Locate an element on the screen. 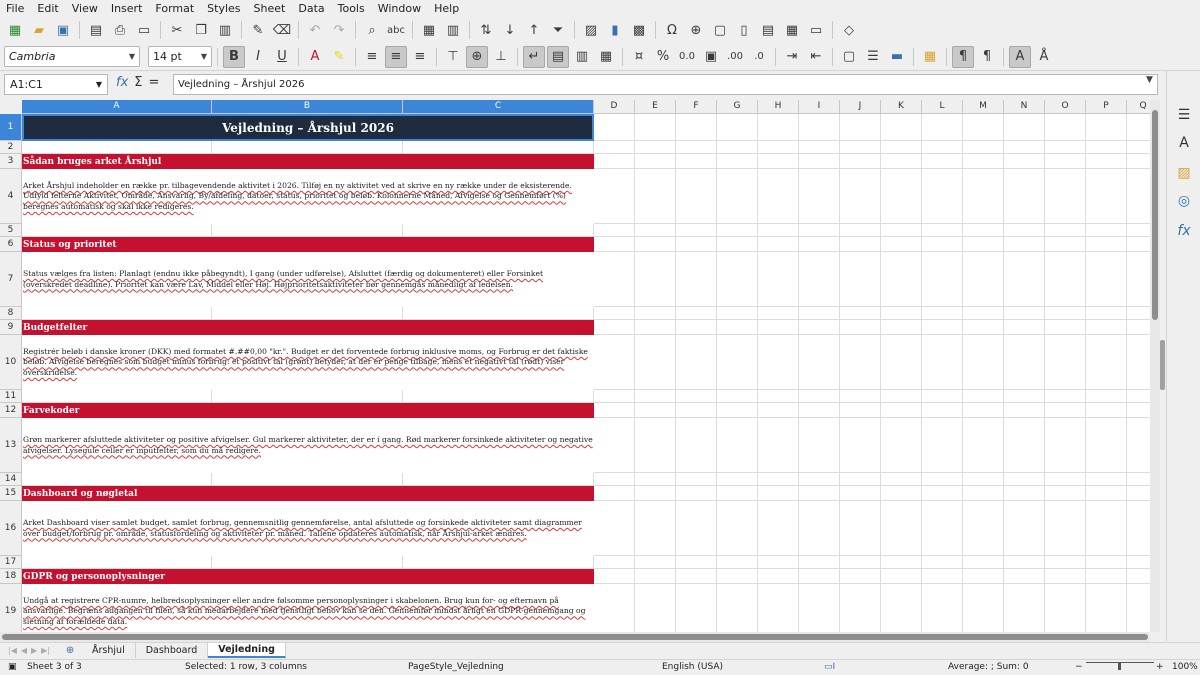  hyperlink-icon: ⊕ is located at coordinates (696, 30).